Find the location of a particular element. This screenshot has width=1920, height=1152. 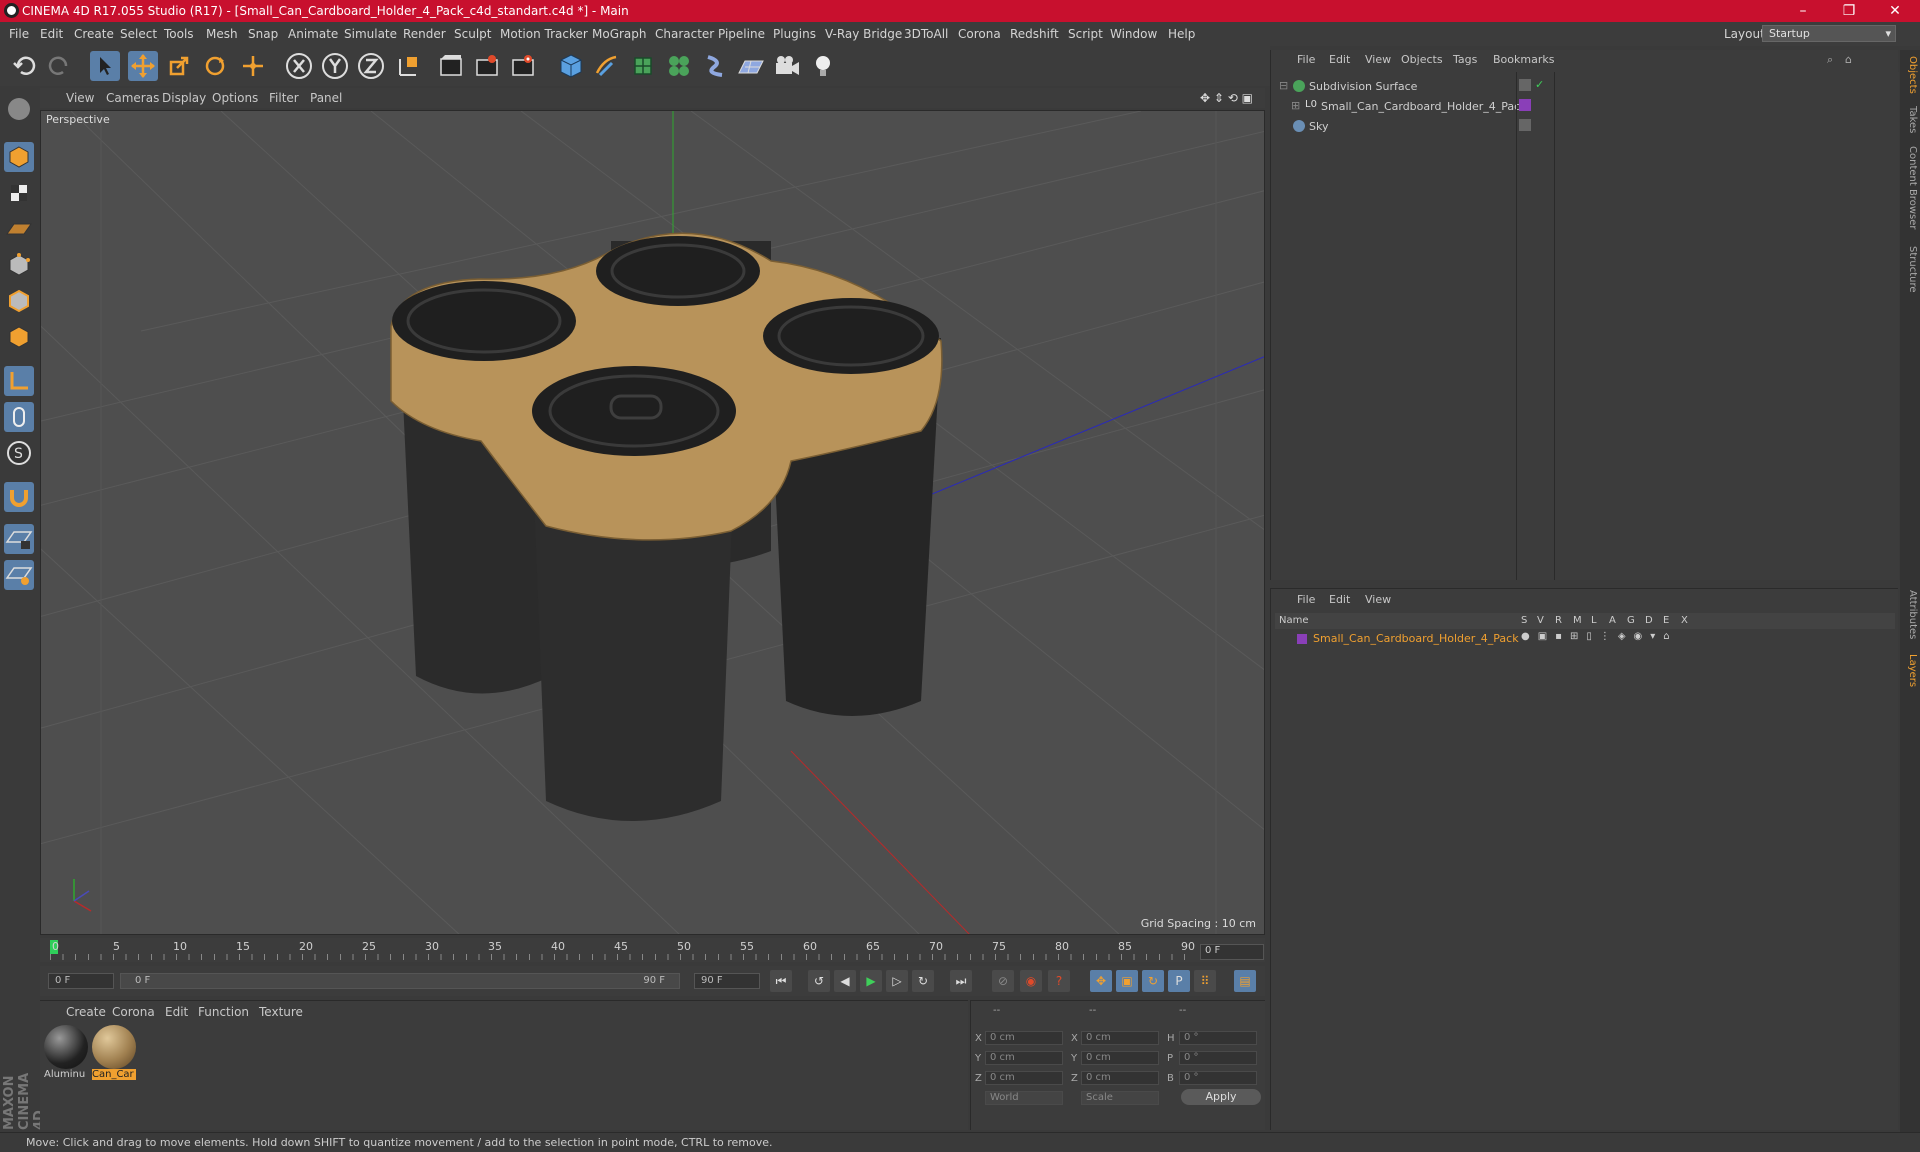

size-mode-dropdown: Scale is located at coordinates (1120, 1098).